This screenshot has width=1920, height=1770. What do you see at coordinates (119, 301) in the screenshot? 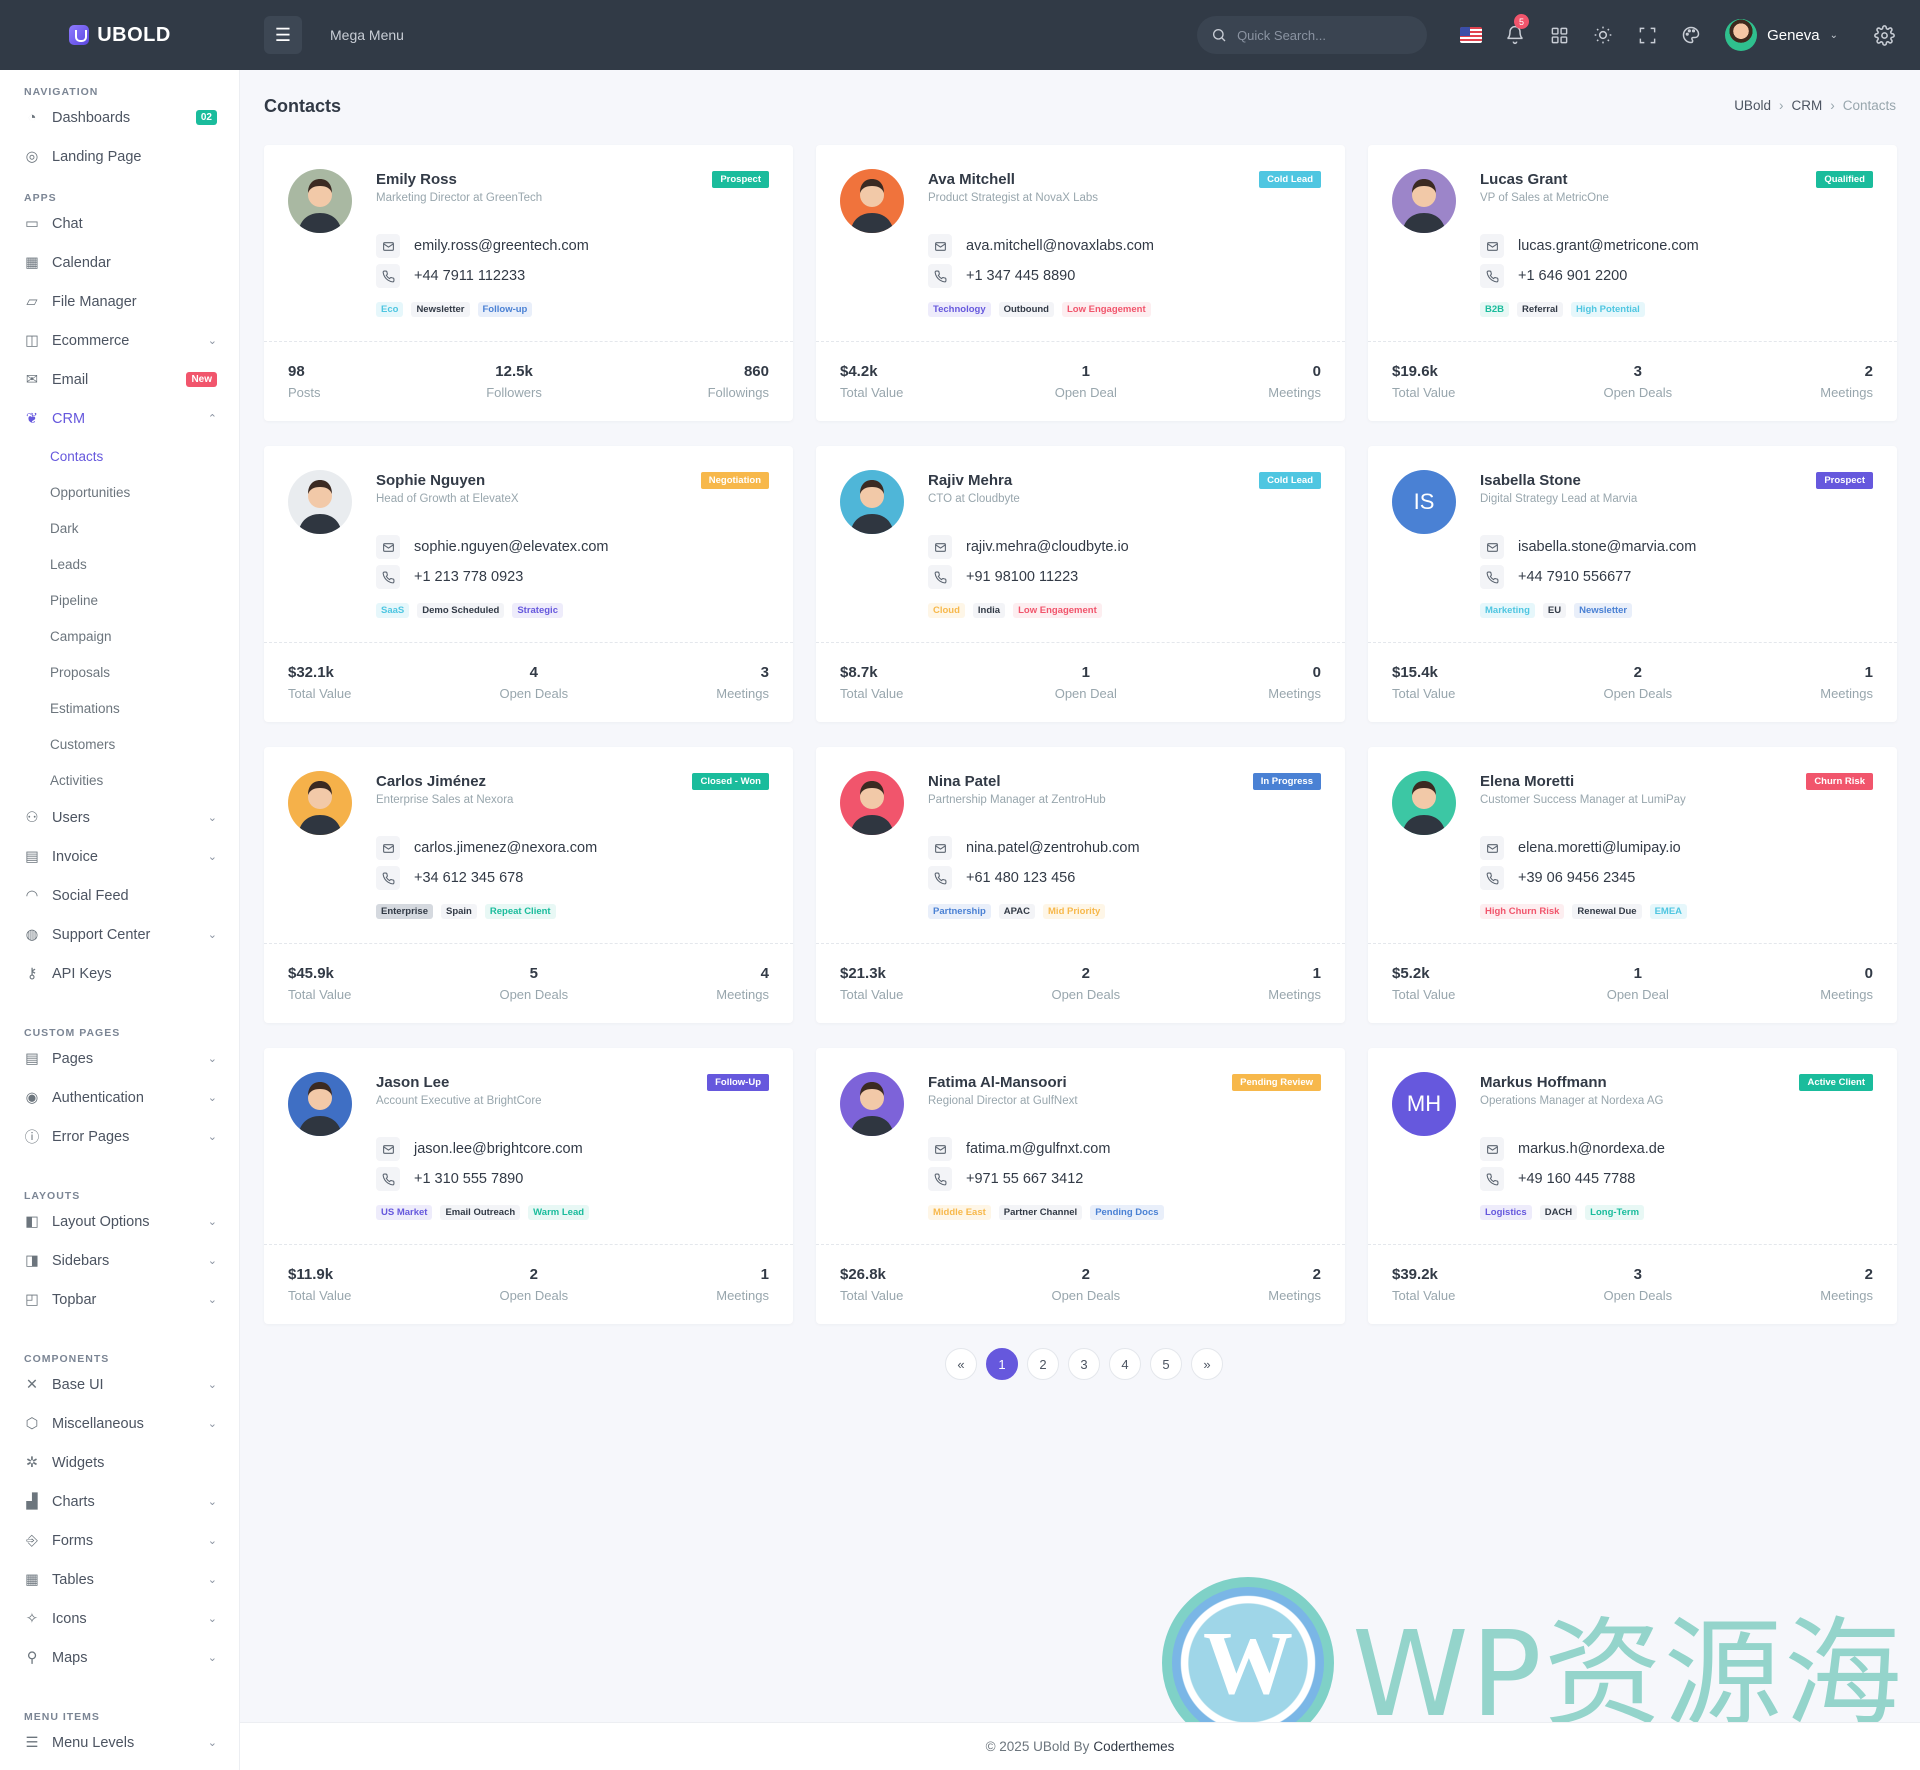
I see `sidebar-item-file-manager: ▱ File Manager` at bounding box center [119, 301].